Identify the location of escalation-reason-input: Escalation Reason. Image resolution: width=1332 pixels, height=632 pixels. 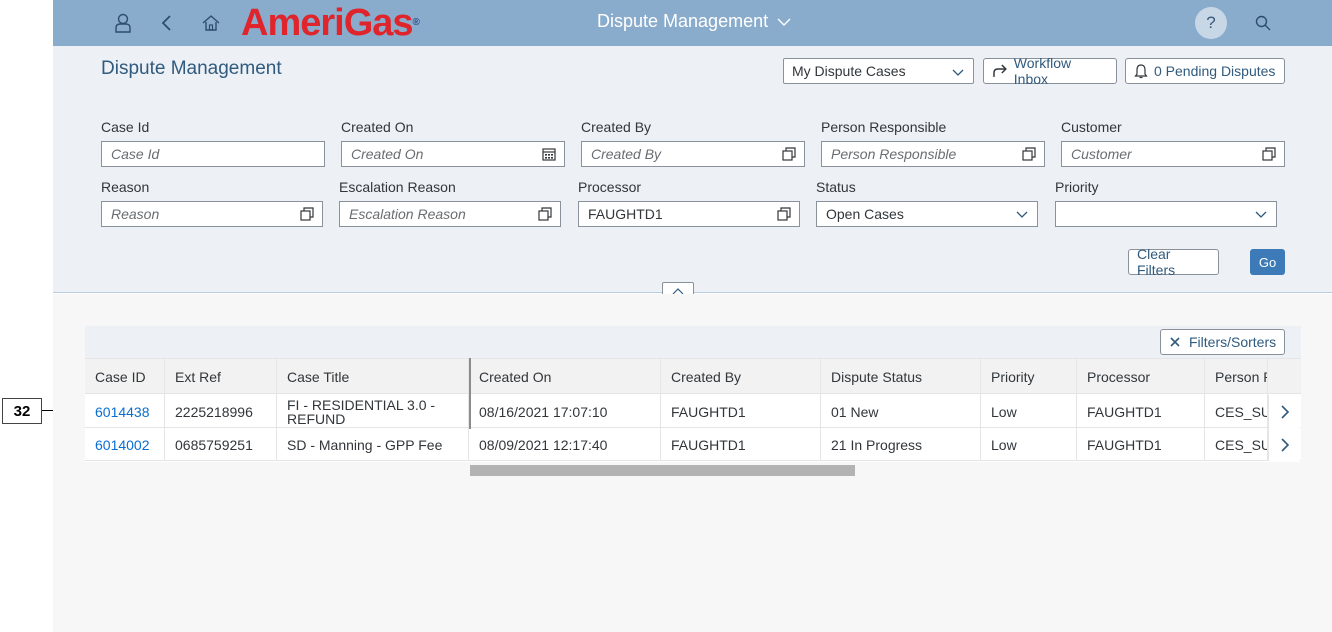
(450, 214).